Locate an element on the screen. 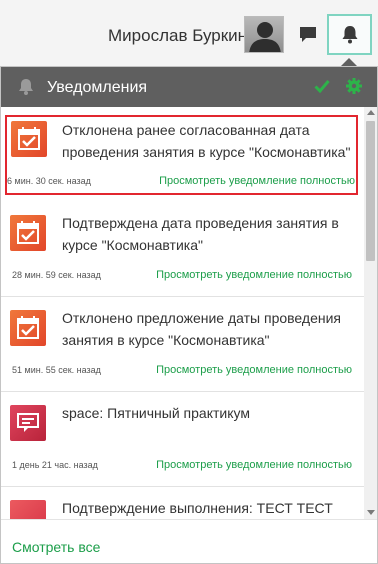 The image size is (378, 564). panel-footer: Смотреть все is located at coordinates (189, 541).